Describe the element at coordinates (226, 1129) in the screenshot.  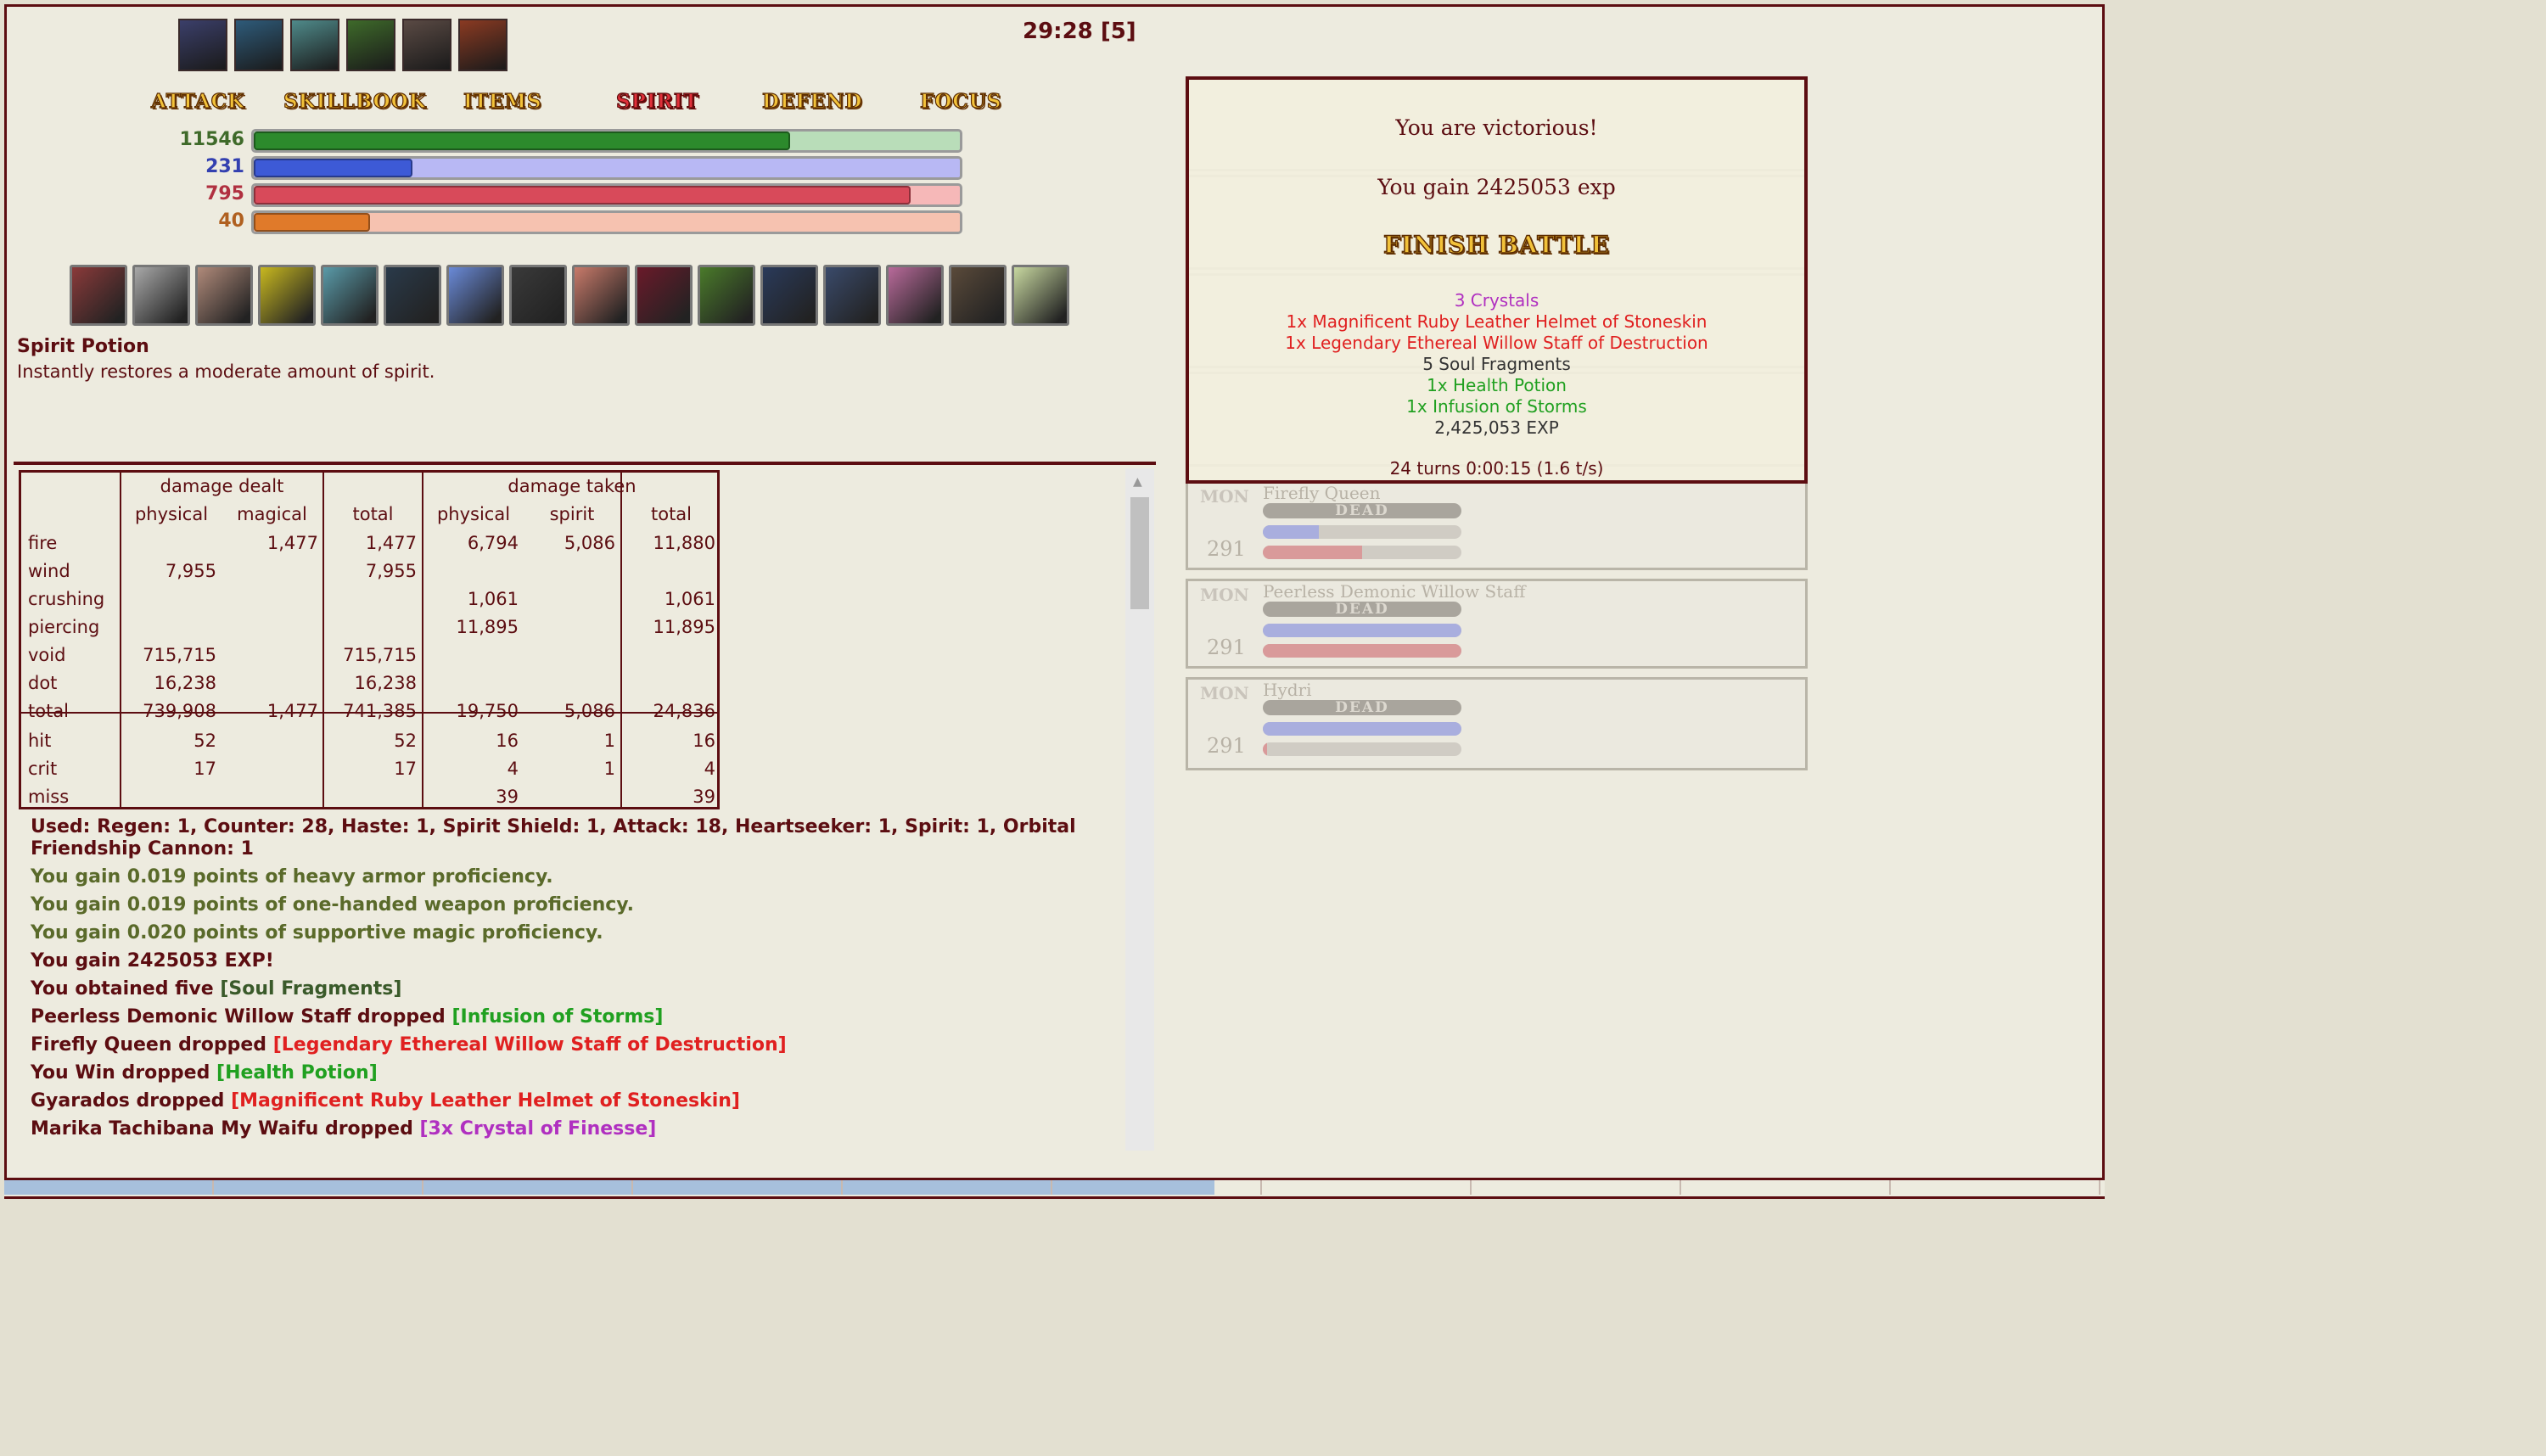
I see `log-text: Marika Tachibana My Waifu dropped` at that location.